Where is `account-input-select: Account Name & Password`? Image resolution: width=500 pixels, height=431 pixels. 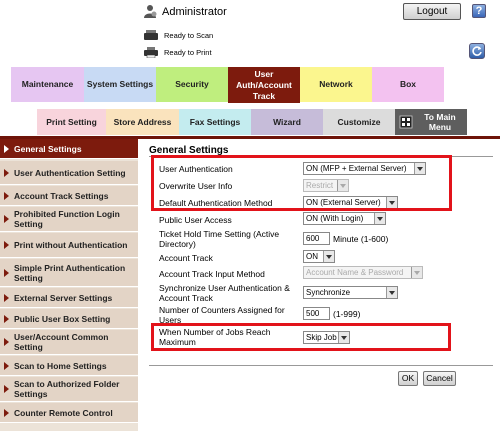
account-input-select: Account Name & Password is located at coordinates (363, 272).